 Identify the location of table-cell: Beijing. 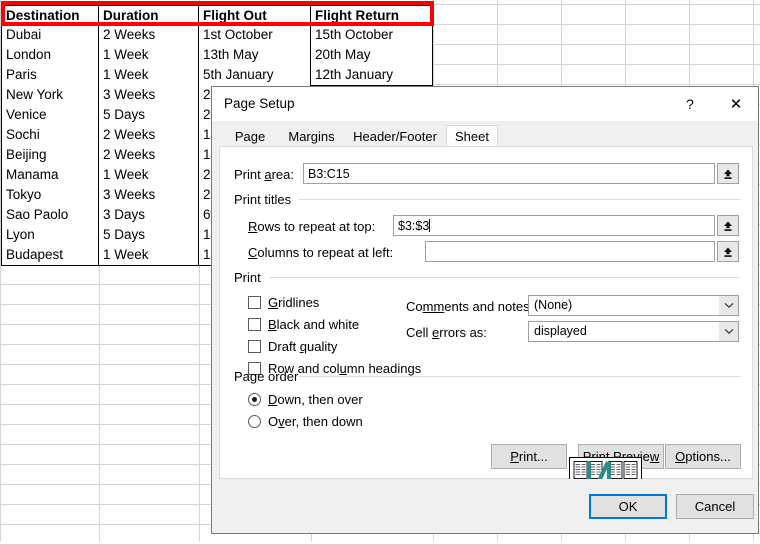
(50, 155).